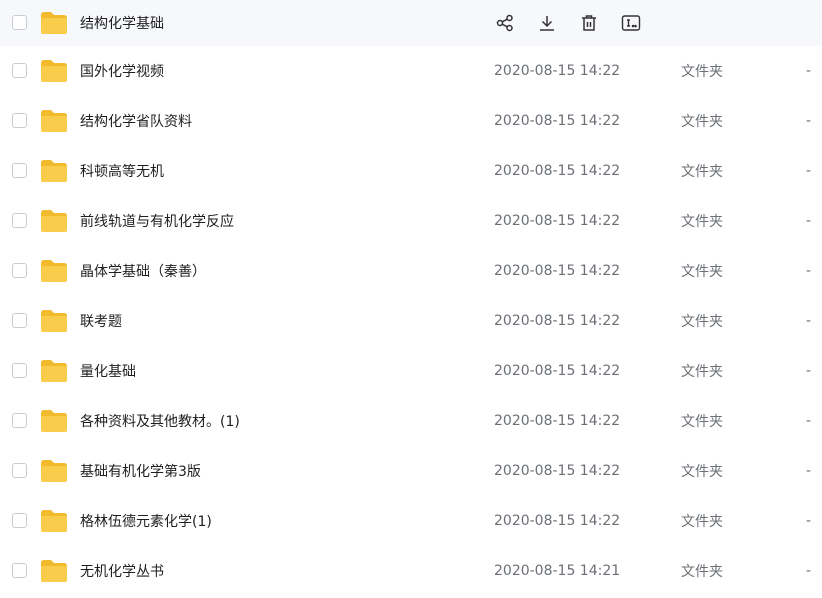  What do you see at coordinates (140, 471) in the screenshot?
I see `file-name: 基础有机化学第3版` at bounding box center [140, 471].